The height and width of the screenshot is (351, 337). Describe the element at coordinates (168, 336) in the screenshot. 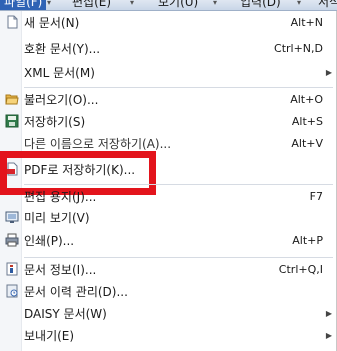

I see `menu-item-send: 보내기(E) ▶` at that location.